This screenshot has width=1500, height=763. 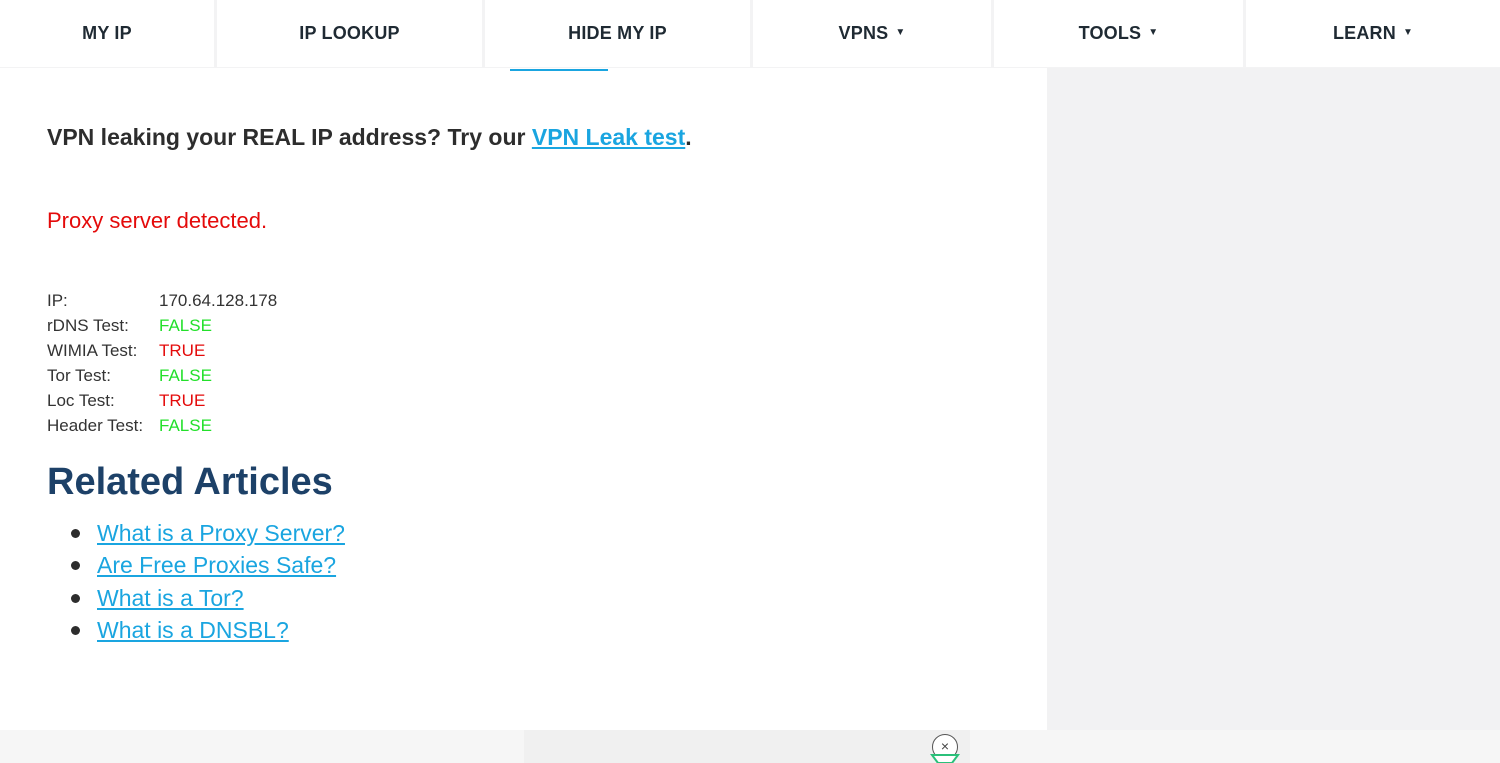 I want to click on nav-label: HIDE MY IP, so click(x=617, y=33).